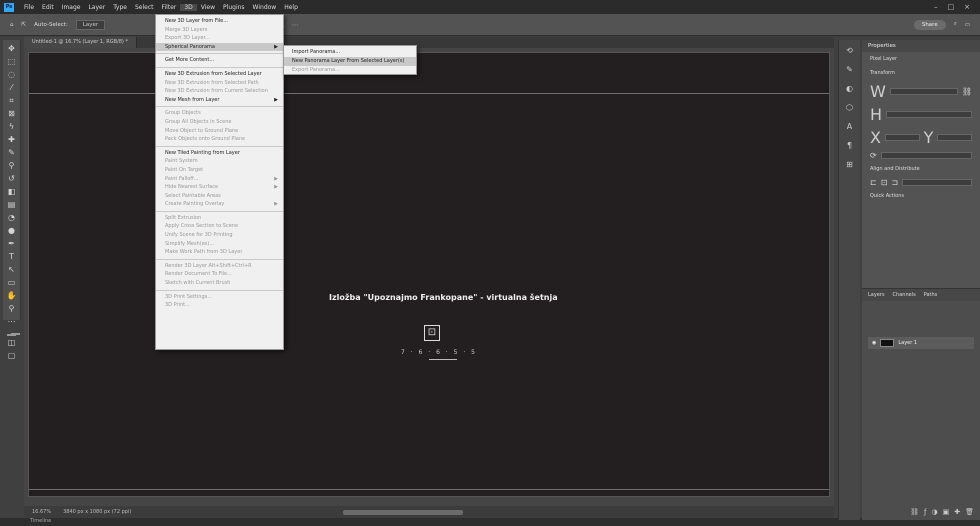 This screenshot has width=980, height=526. Describe the element at coordinates (40, 521) in the screenshot. I see `timeline-label: Timeline` at that location.